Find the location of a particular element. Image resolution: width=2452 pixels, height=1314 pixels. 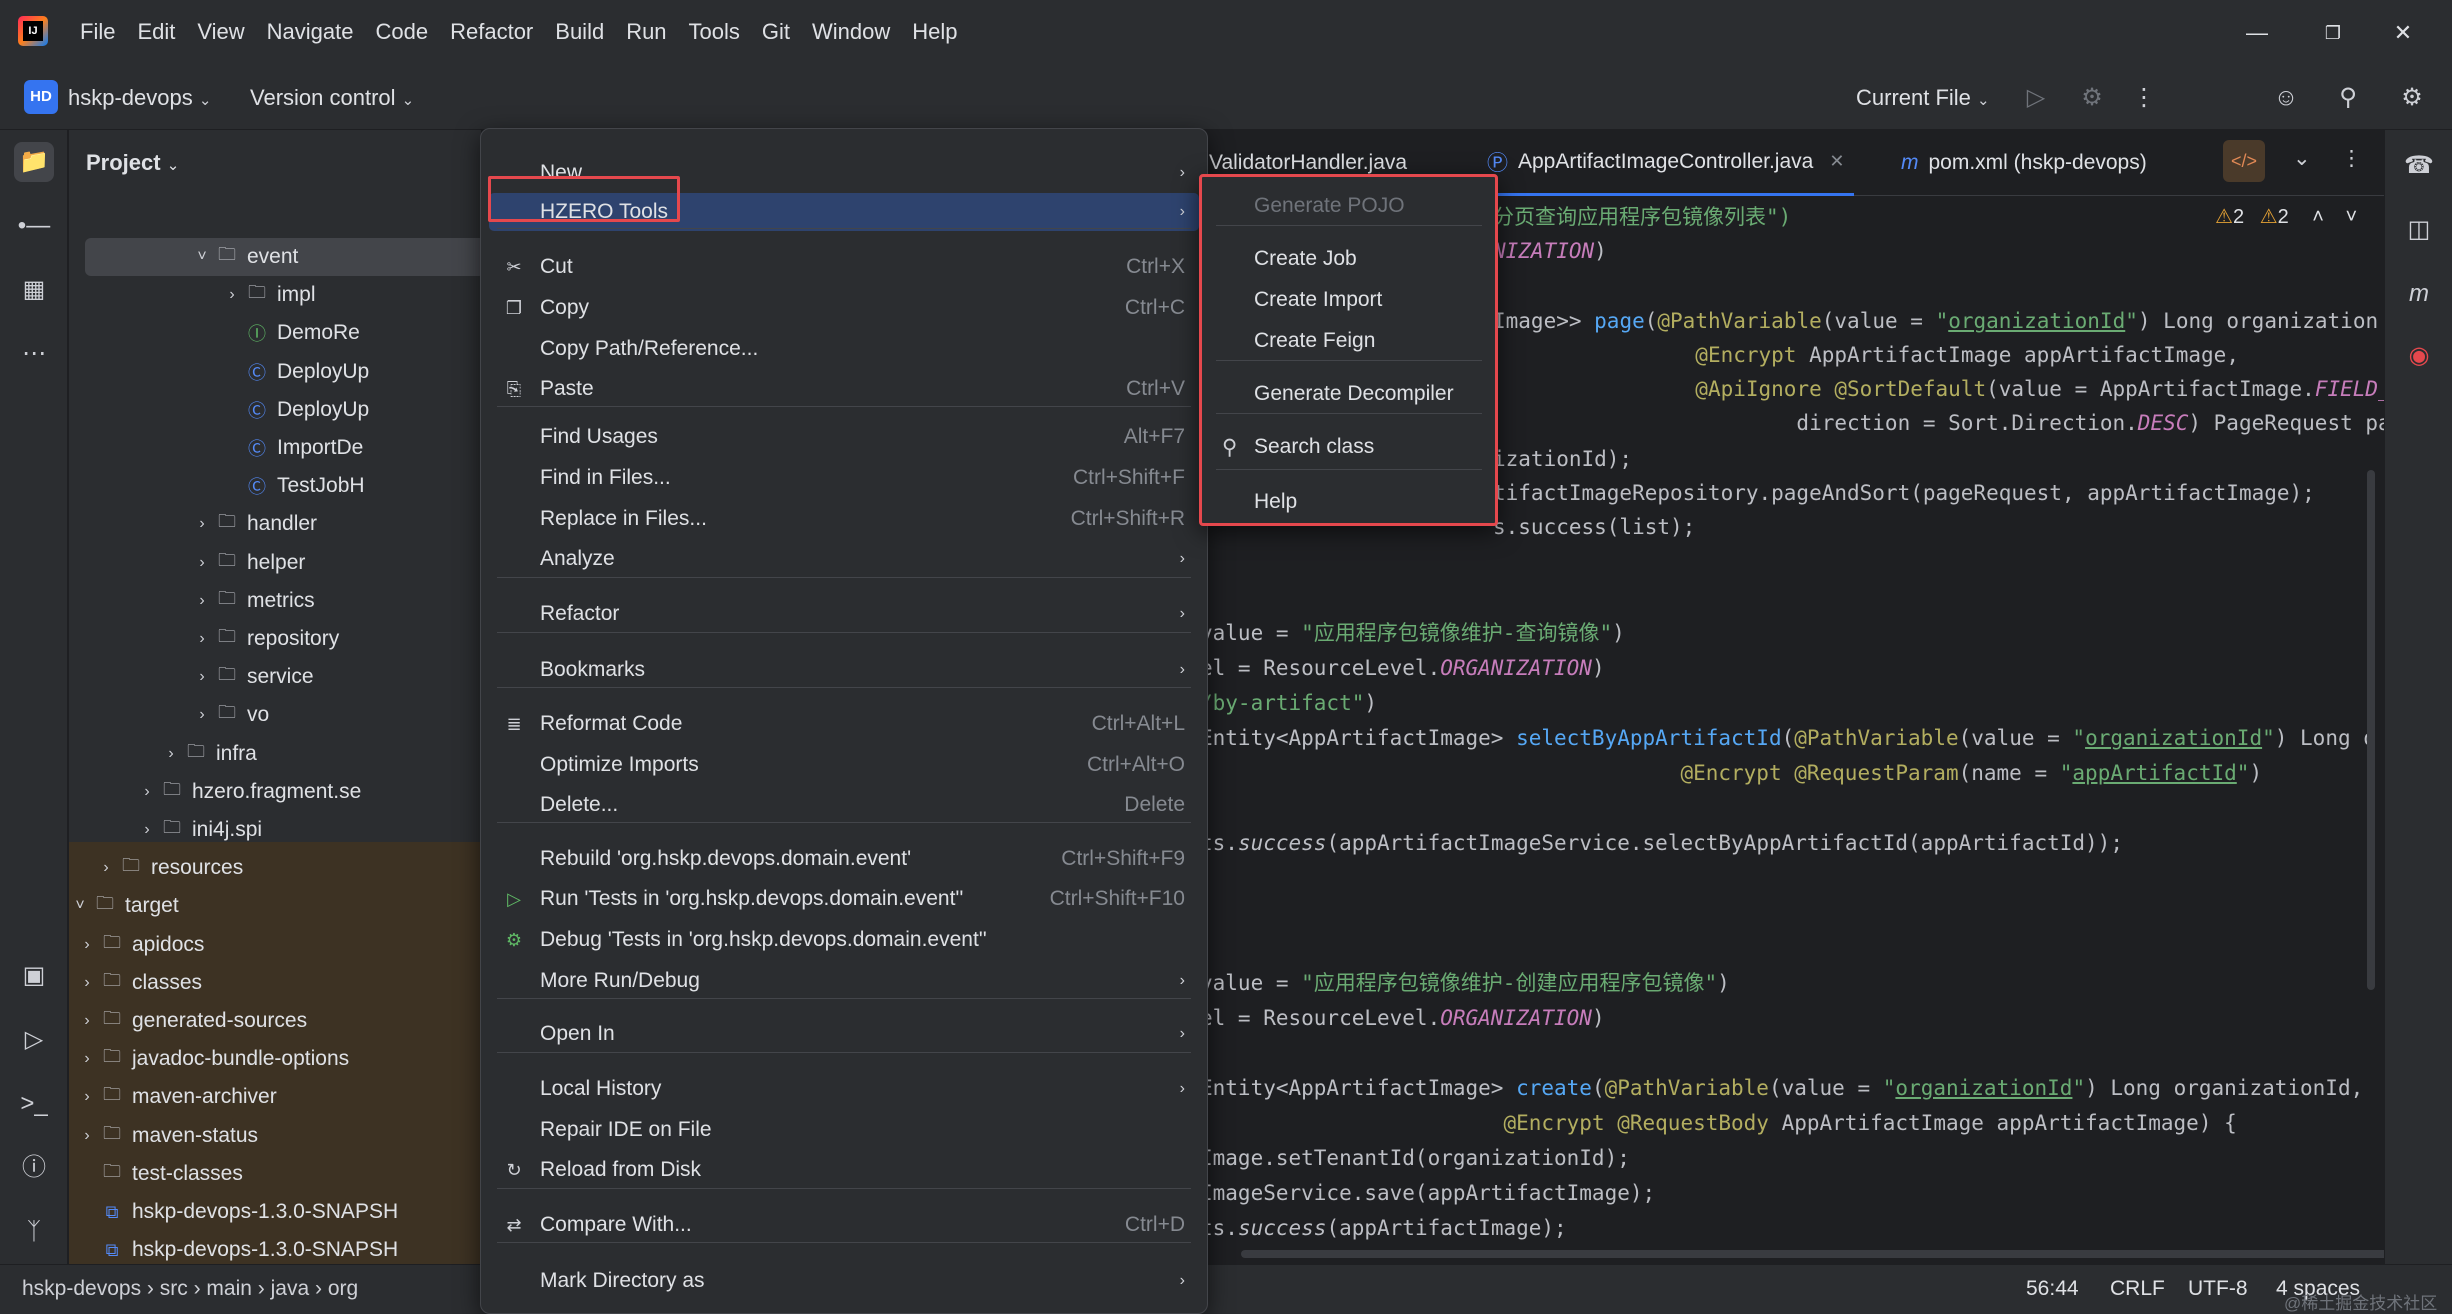

chevron-up-icon: ˄ is located at coordinates (2318, 217).